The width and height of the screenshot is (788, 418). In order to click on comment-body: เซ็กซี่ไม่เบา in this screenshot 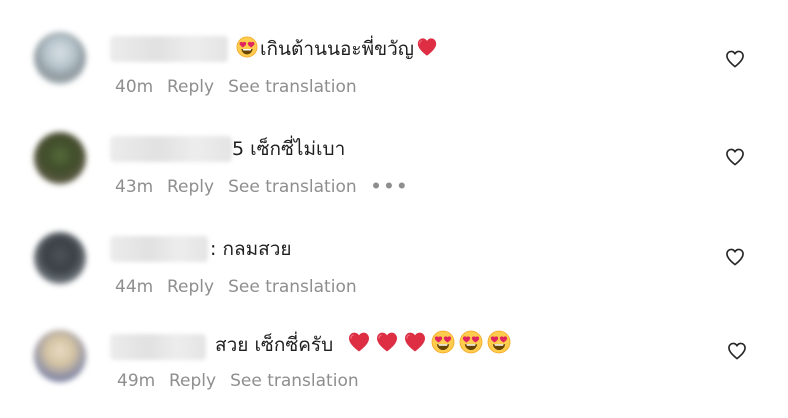, I will do `click(298, 149)`.